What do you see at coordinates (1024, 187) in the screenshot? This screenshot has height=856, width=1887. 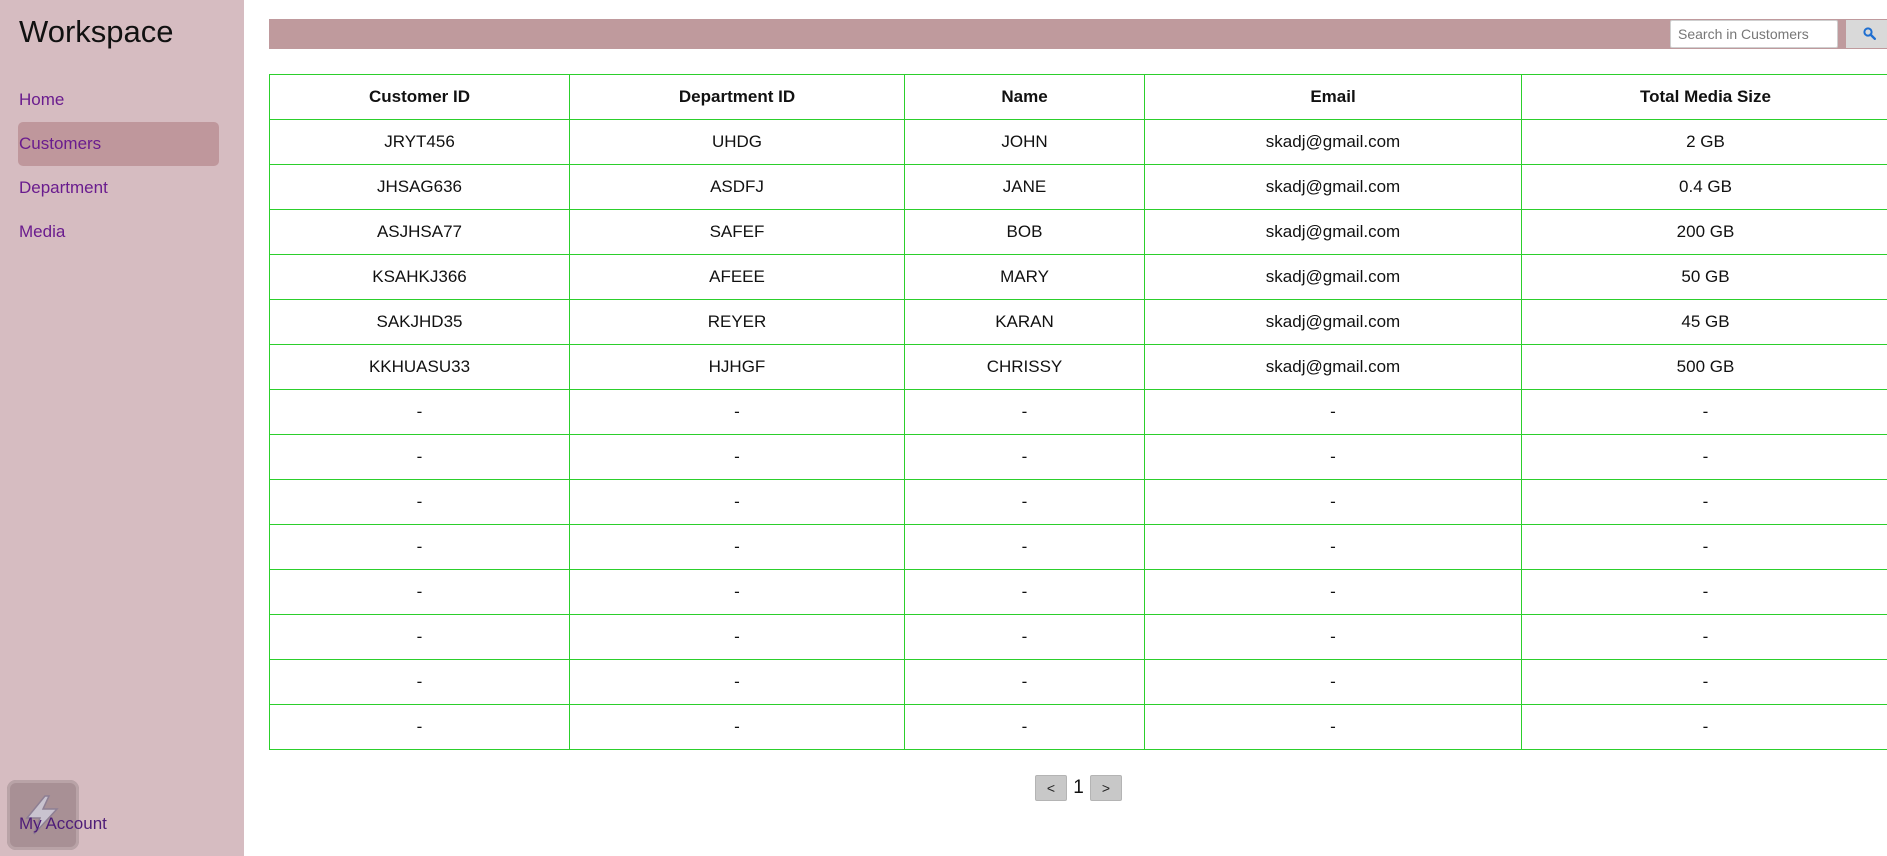 I see `cell-name: JANE` at bounding box center [1024, 187].